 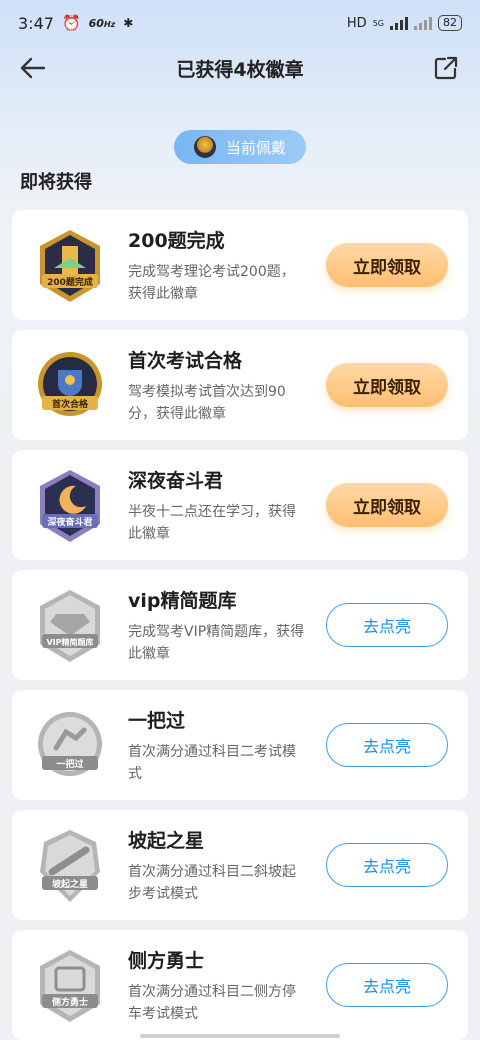 I want to click on badge-desc: 驾考模拟考试首次达到90分，获得此徽章, so click(x=207, y=403).